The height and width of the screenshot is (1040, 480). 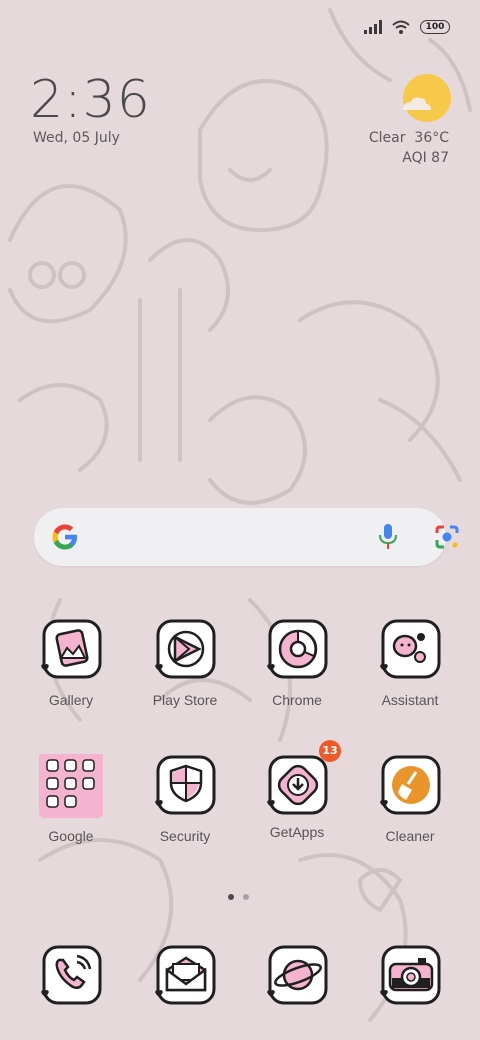 I want to click on wifi-icon, so click(x=401, y=27).